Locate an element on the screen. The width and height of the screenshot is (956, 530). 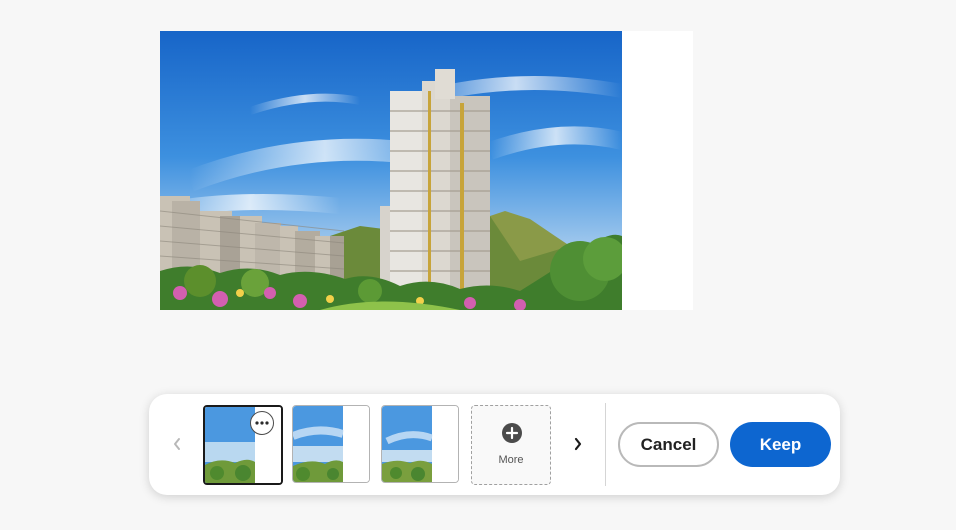
more-horizontal-icon is located at coordinates (262, 423).